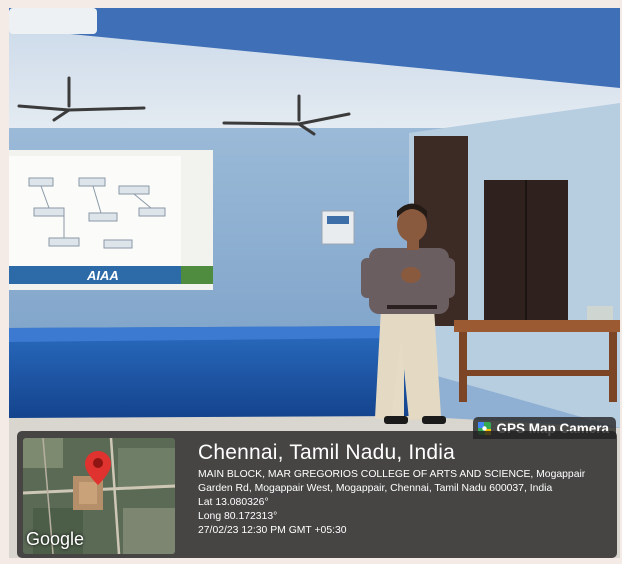 This screenshot has width=622, height=564. I want to click on wall-poster, so click(338, 227).